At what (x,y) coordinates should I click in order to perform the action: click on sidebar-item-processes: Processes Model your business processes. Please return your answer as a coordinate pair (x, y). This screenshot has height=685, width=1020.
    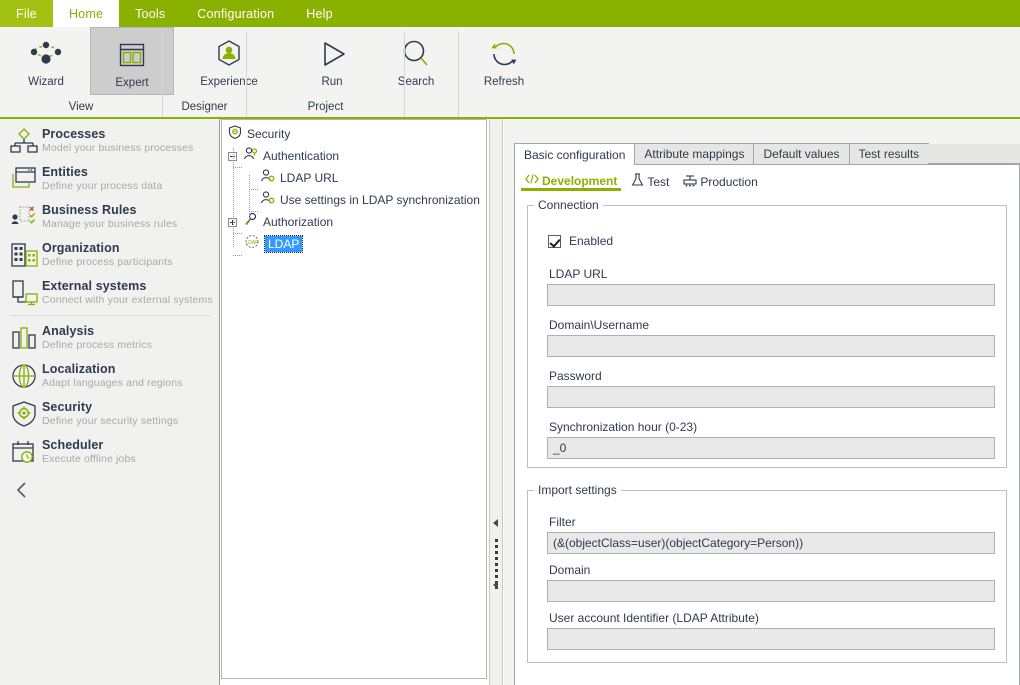
    Looking at the image, I should click on (109, 141).